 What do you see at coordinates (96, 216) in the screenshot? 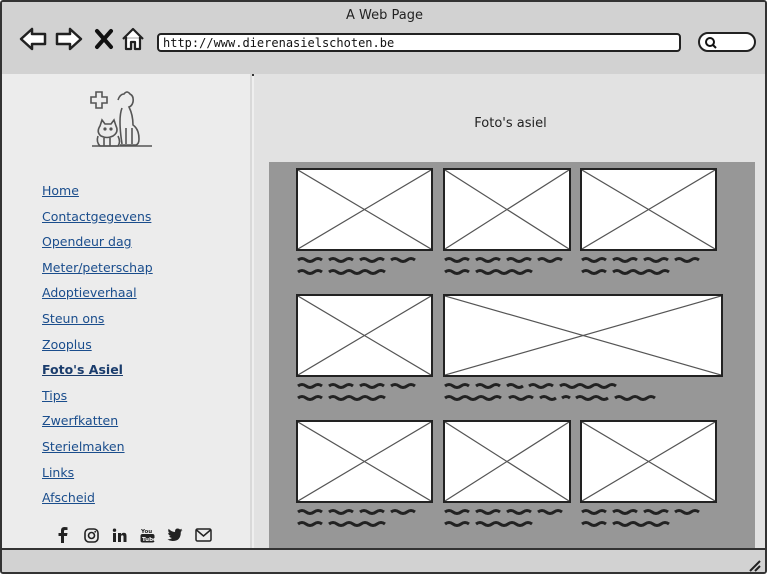
I see `sidebar-item-contactgegevens: Contactgegevens` at bounding box center [96, 216].